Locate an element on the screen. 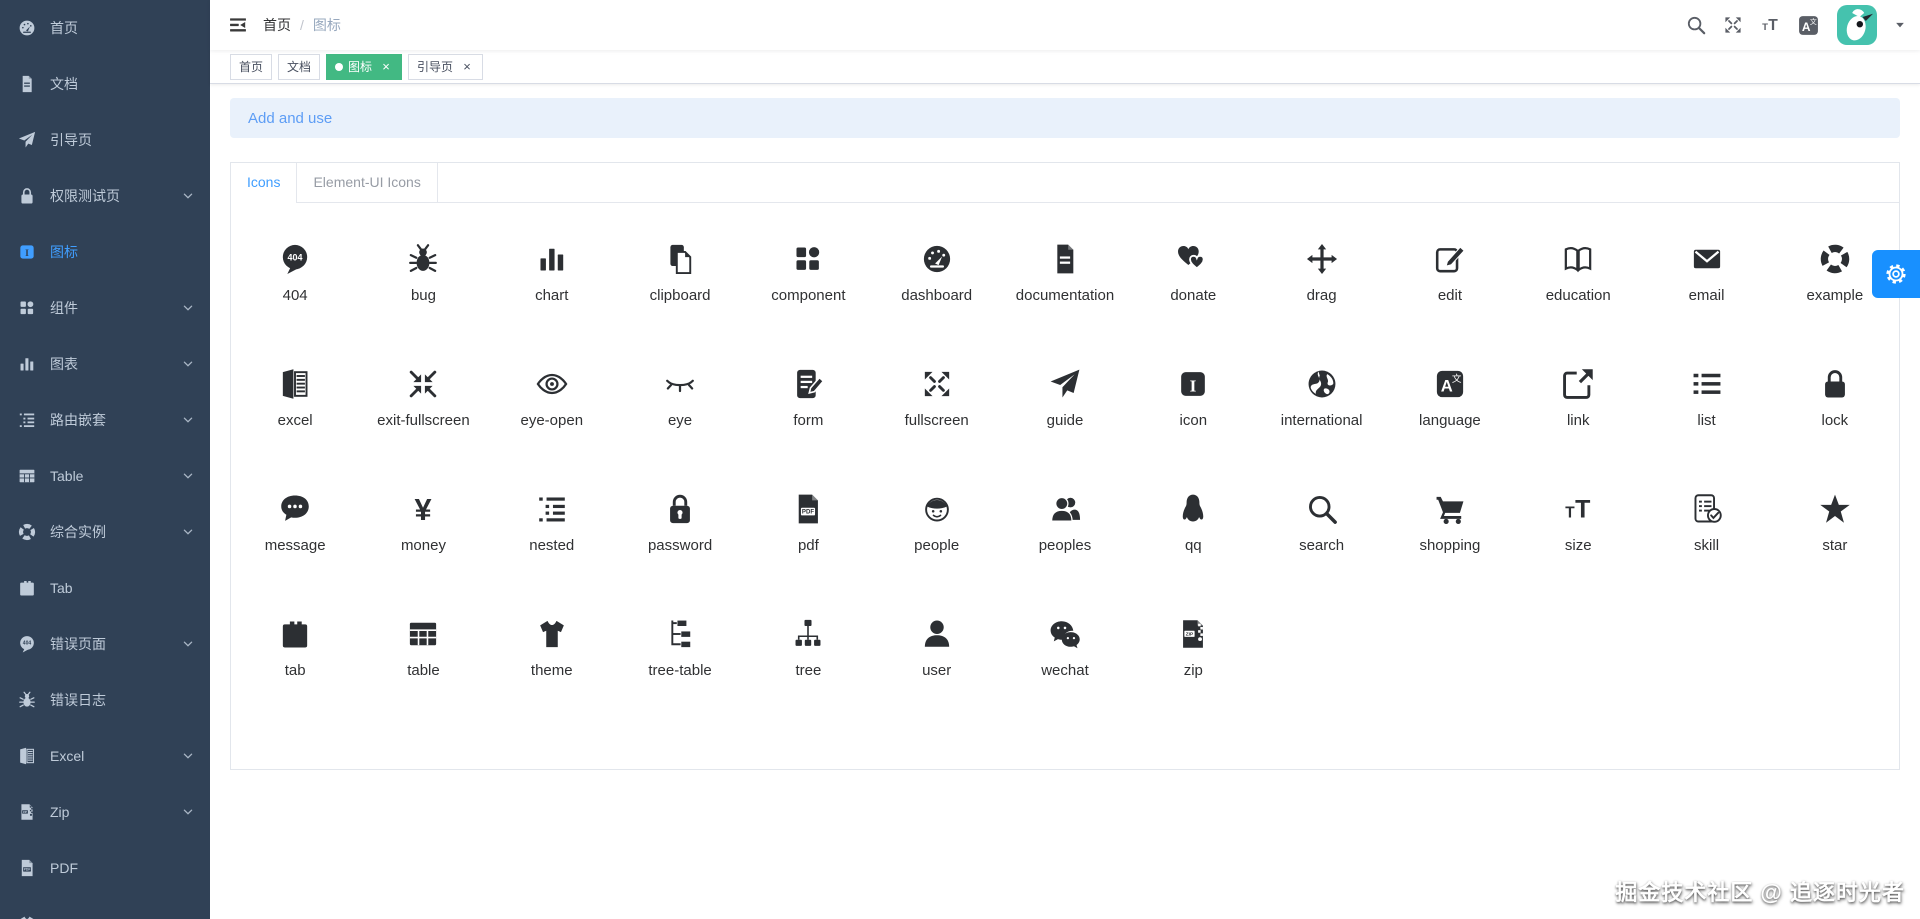 The height and width of the screenshot is (919, 1920). icon-cell-404: 404 404 is located at coordinates (295, 279).